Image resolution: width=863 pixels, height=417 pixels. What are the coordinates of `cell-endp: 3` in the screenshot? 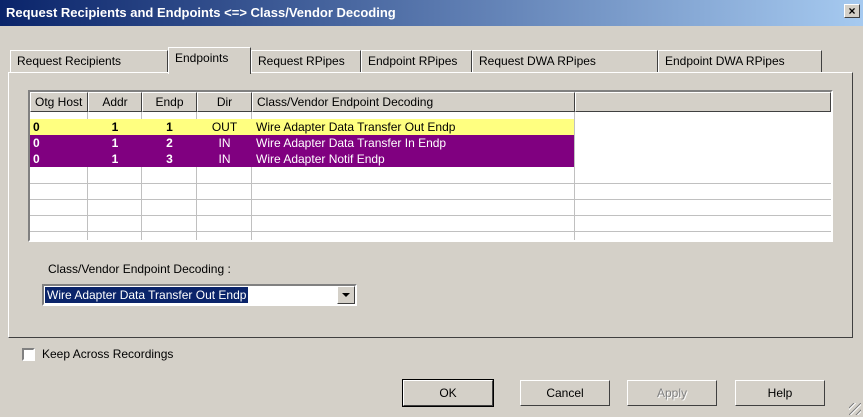 It's located at (169, 159).